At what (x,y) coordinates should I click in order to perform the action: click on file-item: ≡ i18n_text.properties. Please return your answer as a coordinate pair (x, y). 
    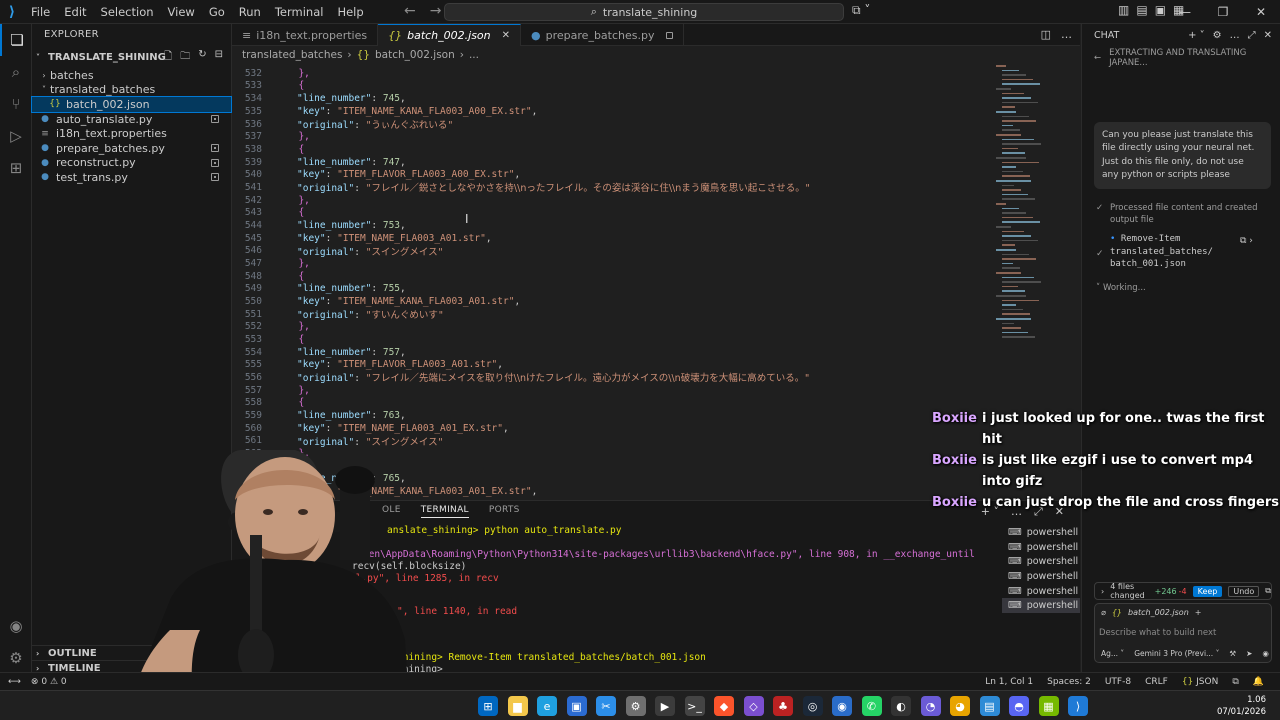
    Looking at the image, I should click on (131, 133).